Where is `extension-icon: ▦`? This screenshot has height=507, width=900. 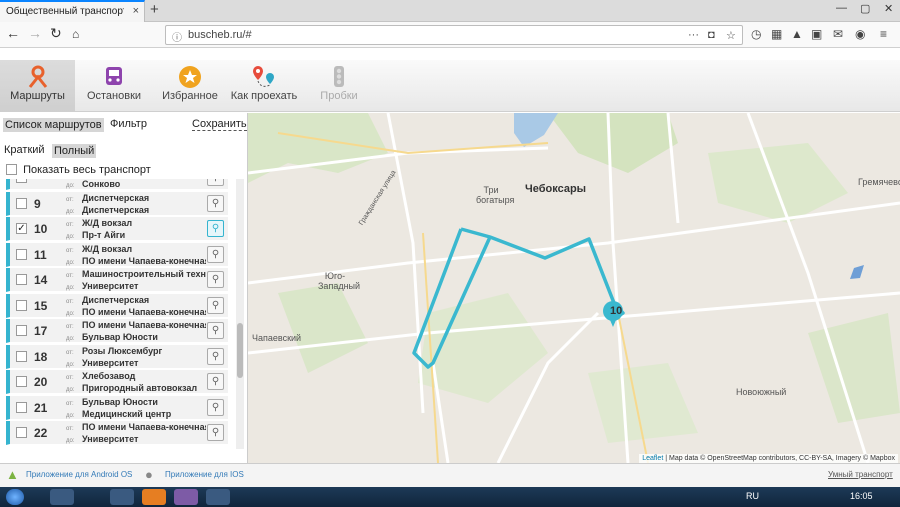 extension-icon: ▦ is located at coordinates (776, 34).